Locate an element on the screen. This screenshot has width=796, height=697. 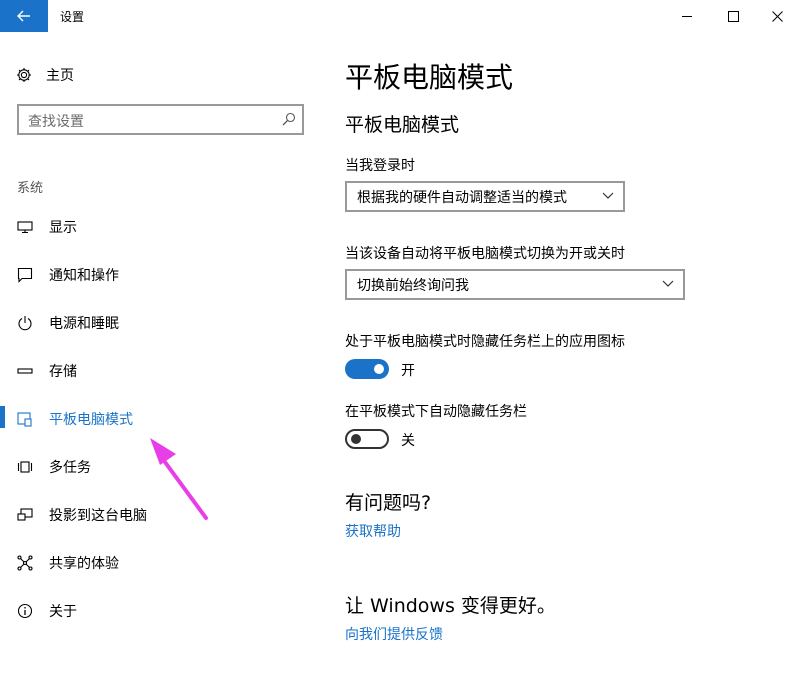
info-icon is located at coordinates (25, 611).